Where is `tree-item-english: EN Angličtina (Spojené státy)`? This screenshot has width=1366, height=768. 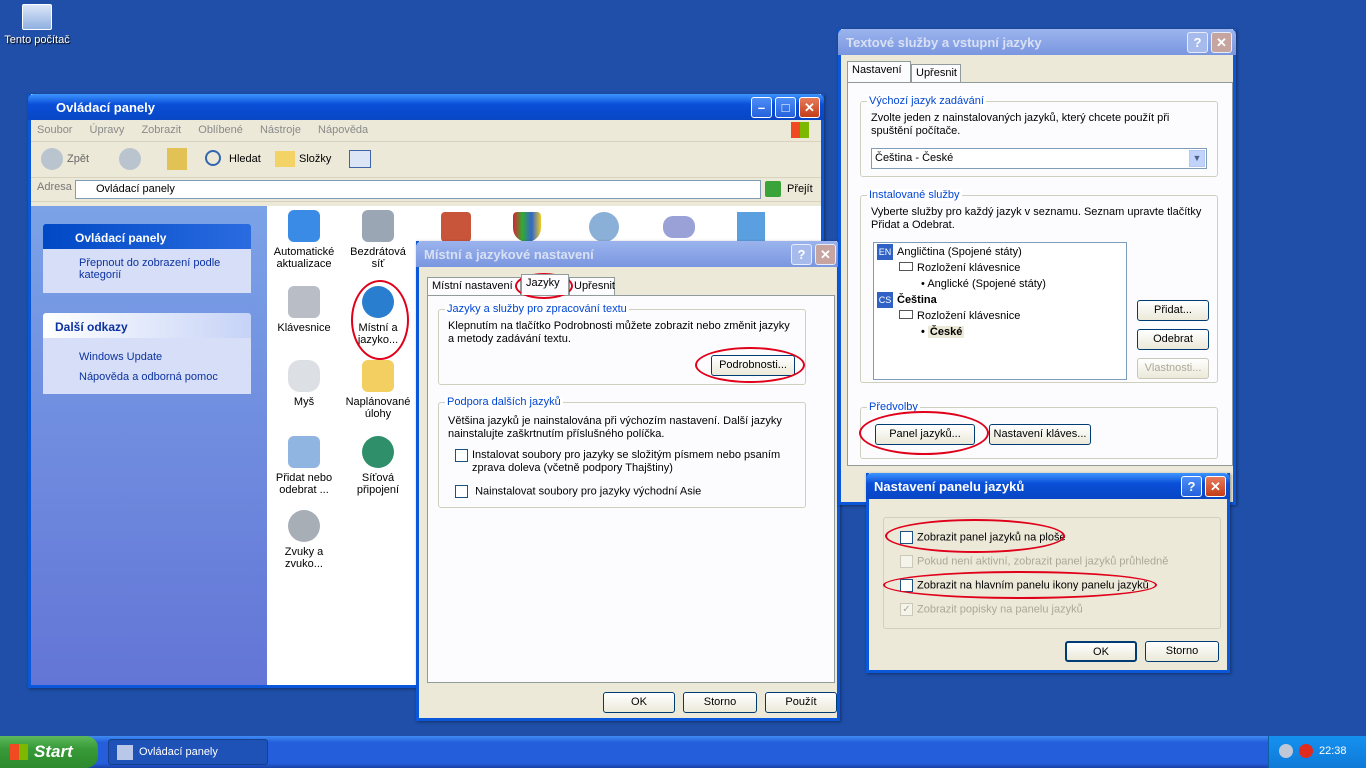
tree-item-english: EN Angličtina (Spojené státy) is located at coordinates (1000, 252).